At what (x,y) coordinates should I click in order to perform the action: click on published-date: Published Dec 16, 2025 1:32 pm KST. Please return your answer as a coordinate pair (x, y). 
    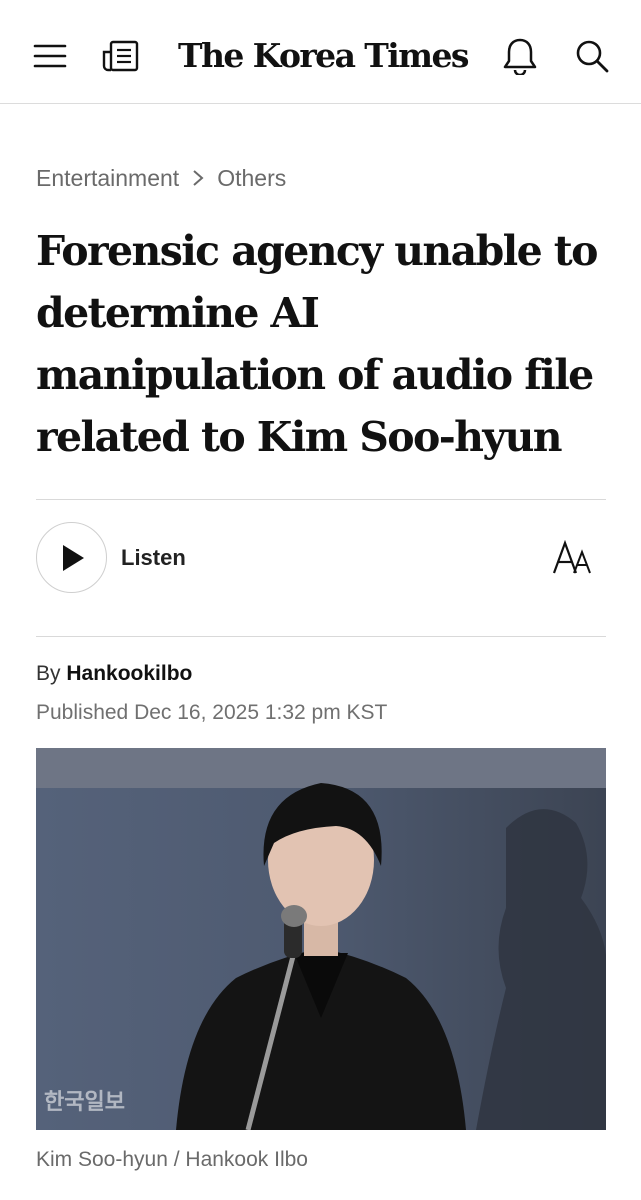
    Looking at the image, I should click on (212, 712).